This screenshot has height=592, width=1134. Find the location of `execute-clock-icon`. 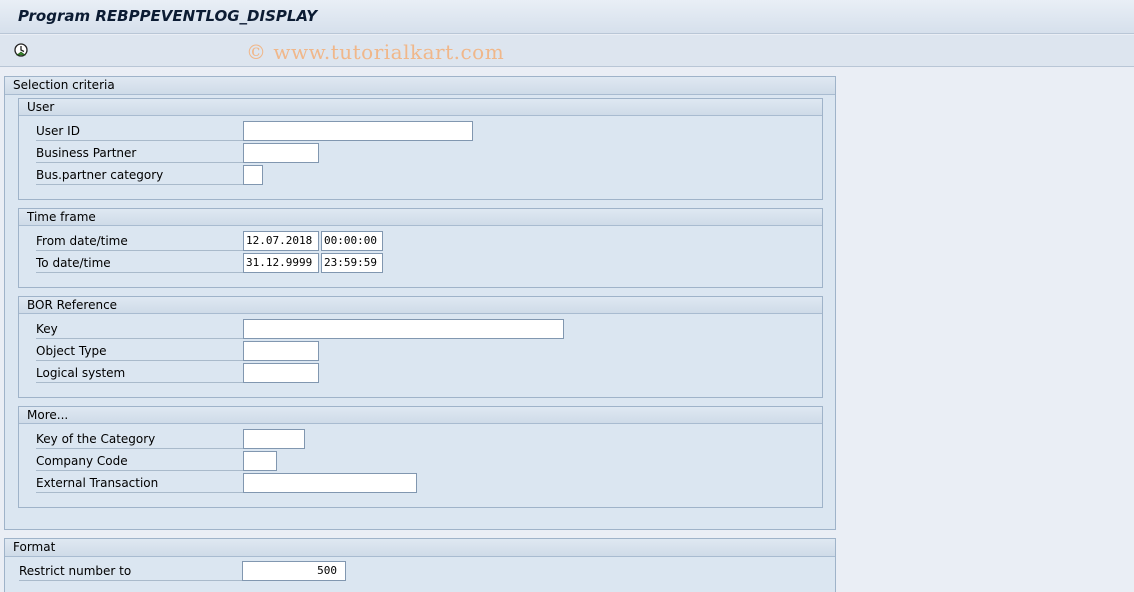

execute-clock-icon is located at coordinates (21, 50).